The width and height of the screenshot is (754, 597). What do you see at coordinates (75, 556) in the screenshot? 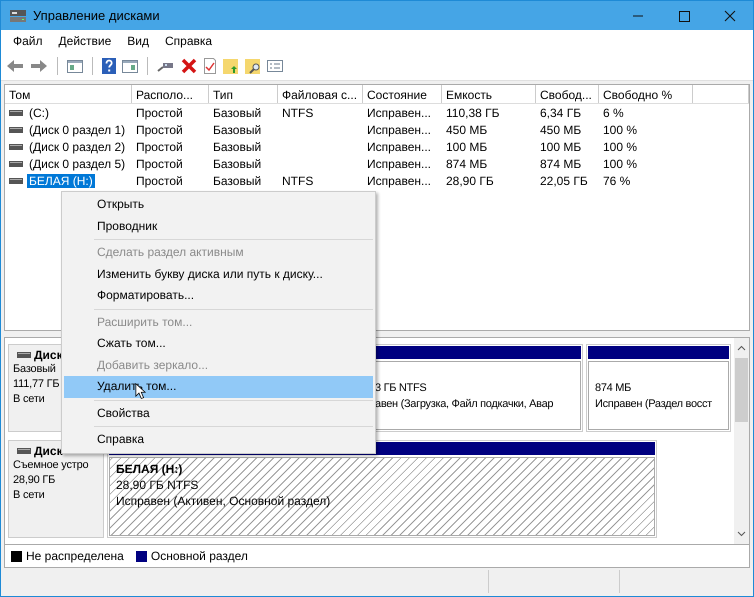
I see `legend-label: Не распределена` at bounding box center [75, 556].